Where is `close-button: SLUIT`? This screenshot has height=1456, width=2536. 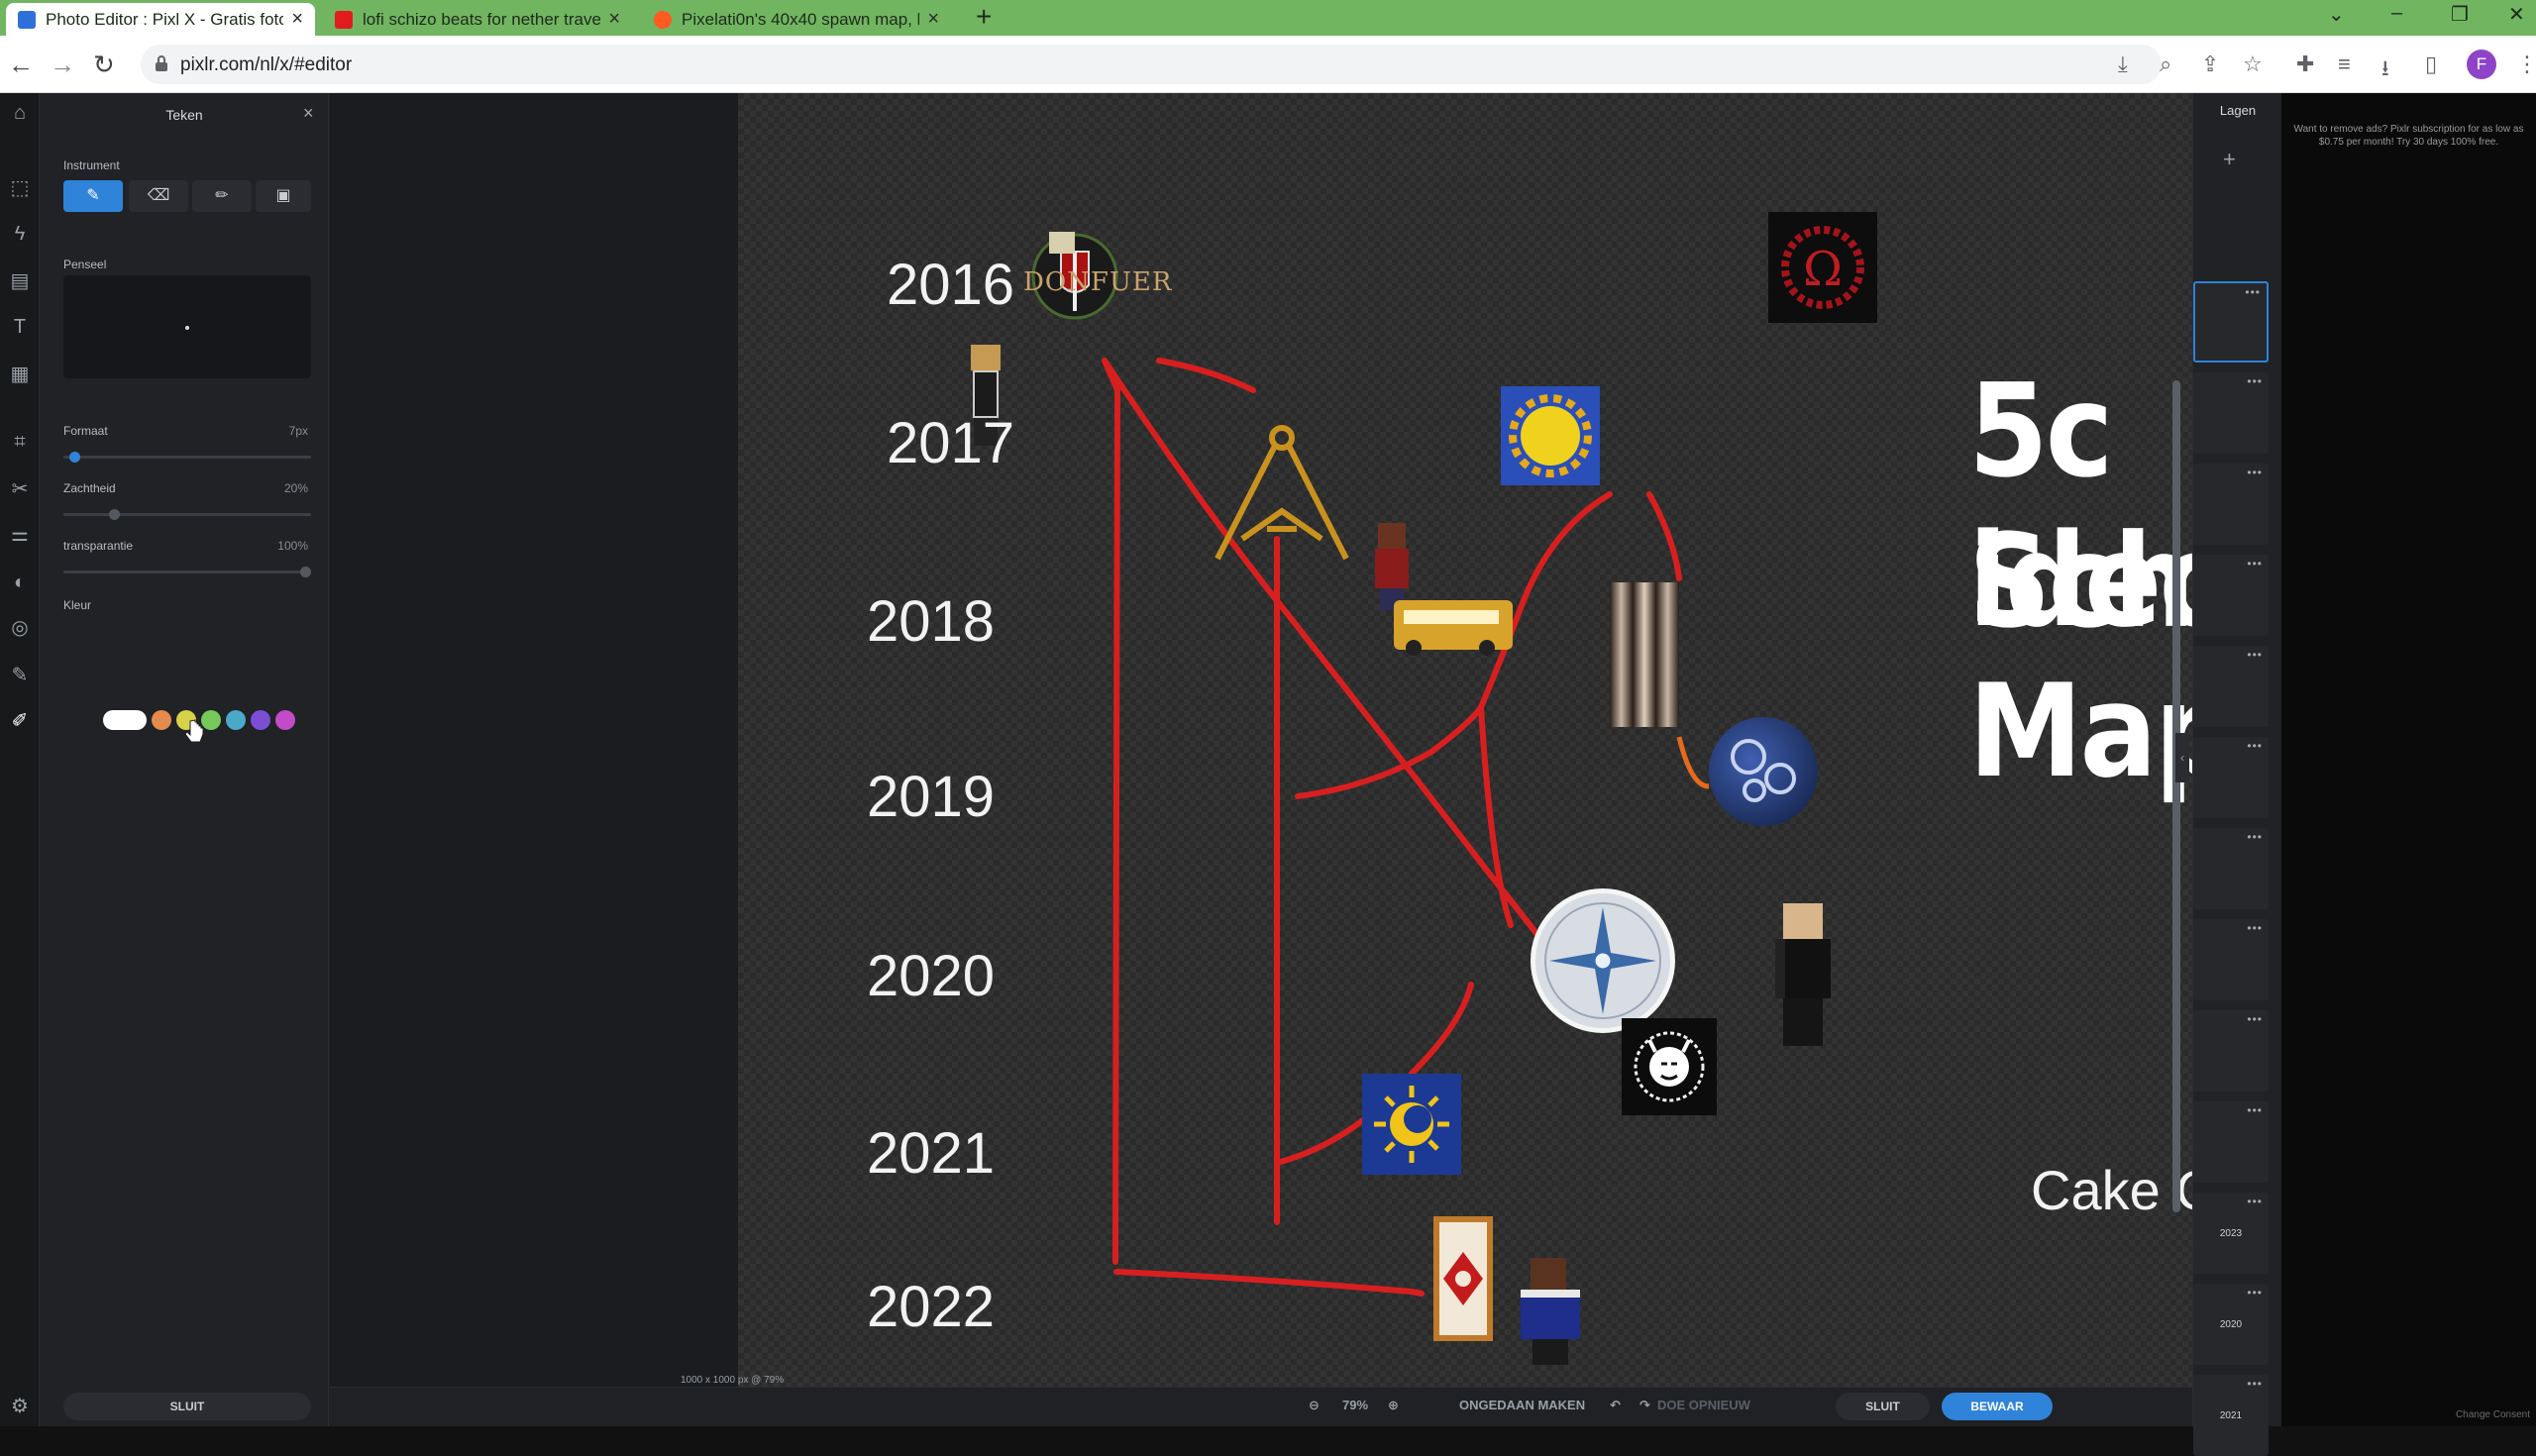 close-button: SLUIT is located at coordinates (1883, 1406).